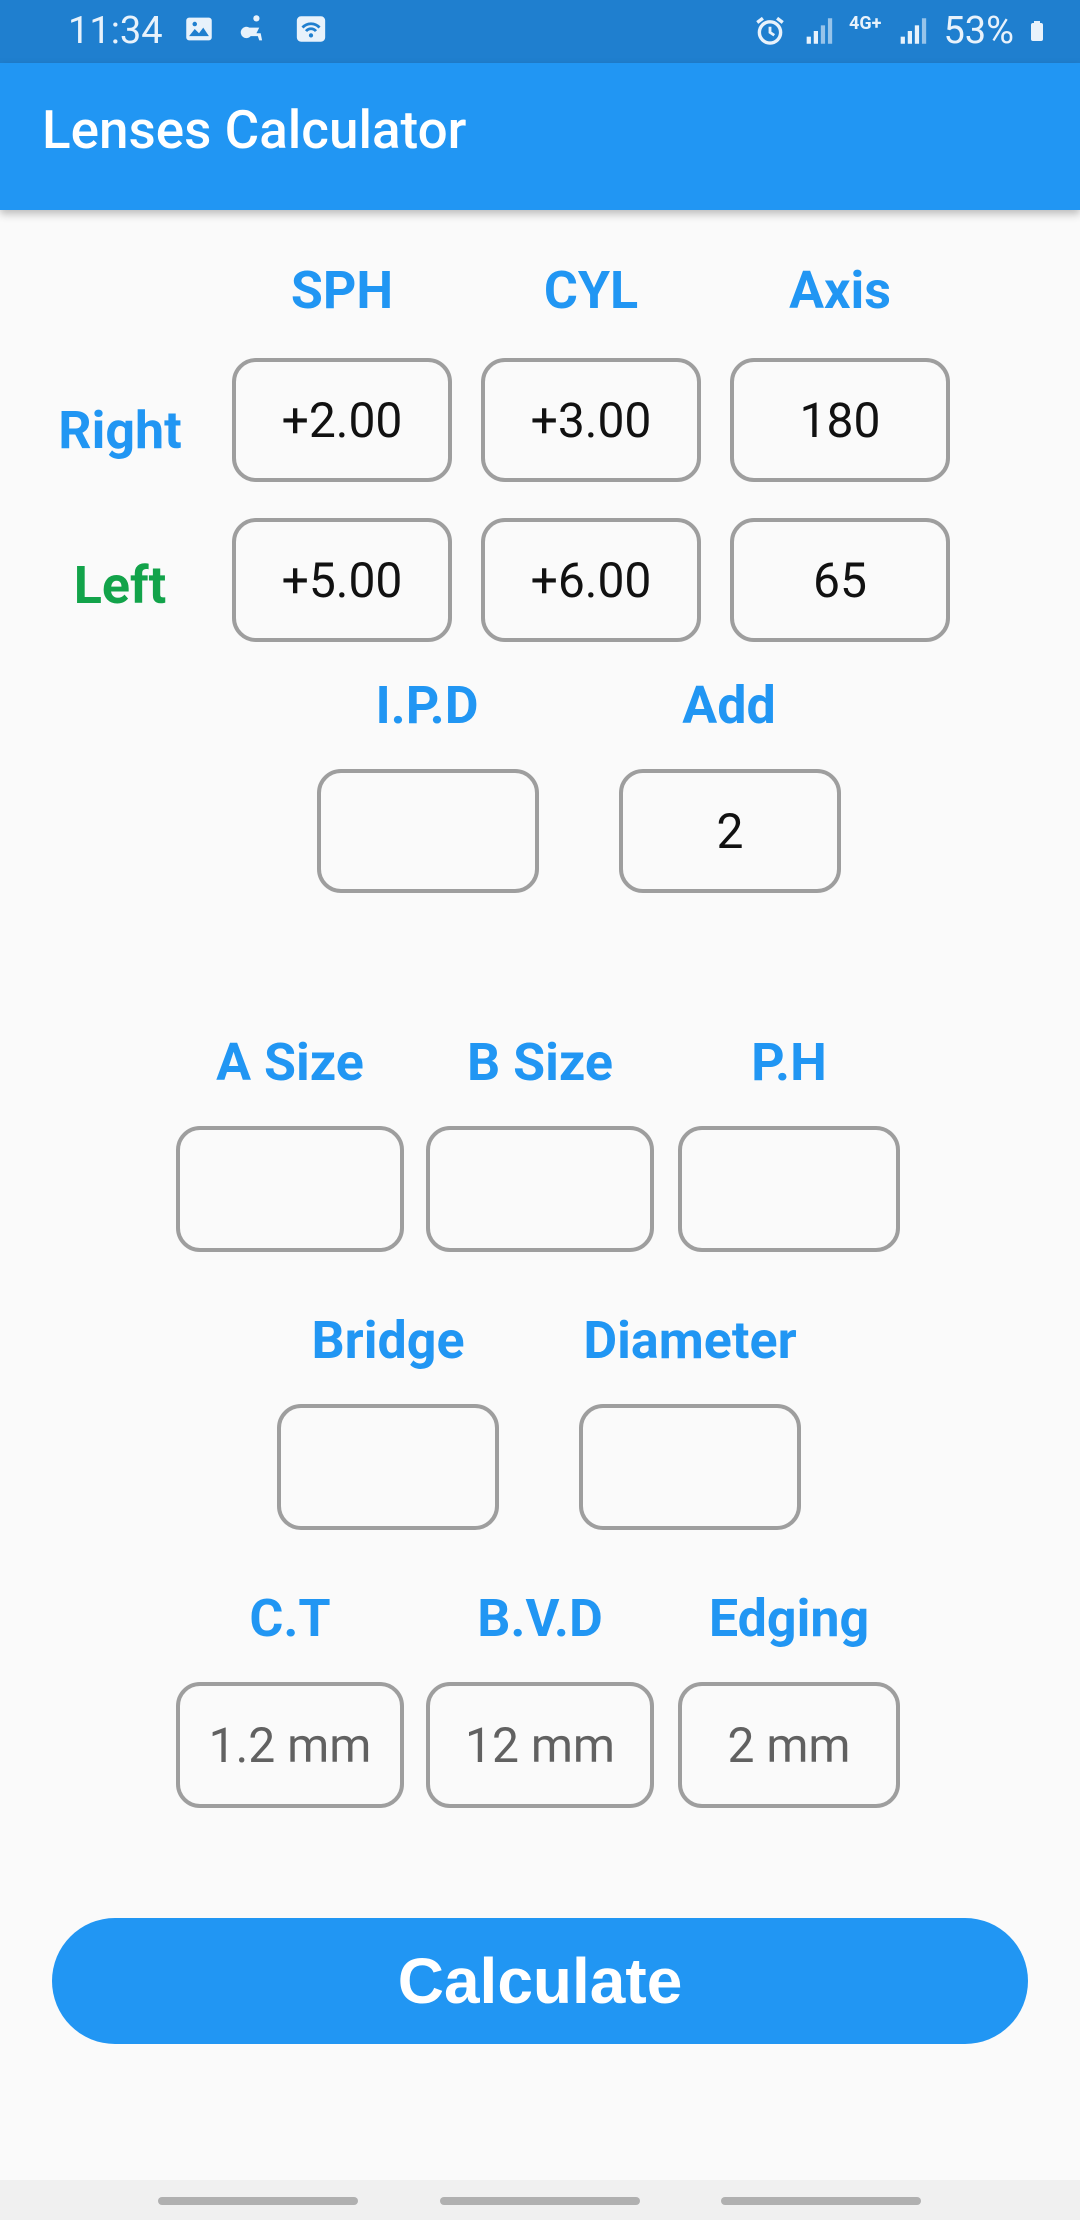 This screenshot has width=1080, height=2220. What do you see at coordinates (591, 290) in the screenshot?
I see `cyl-header: CYL` at bounding box center [591, 290].